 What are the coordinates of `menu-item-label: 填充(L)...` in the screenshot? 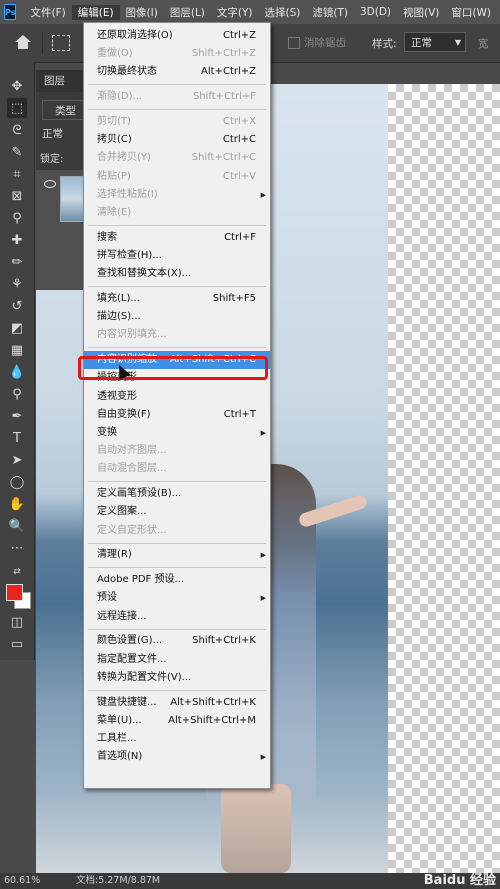 It's located at (118, 298).